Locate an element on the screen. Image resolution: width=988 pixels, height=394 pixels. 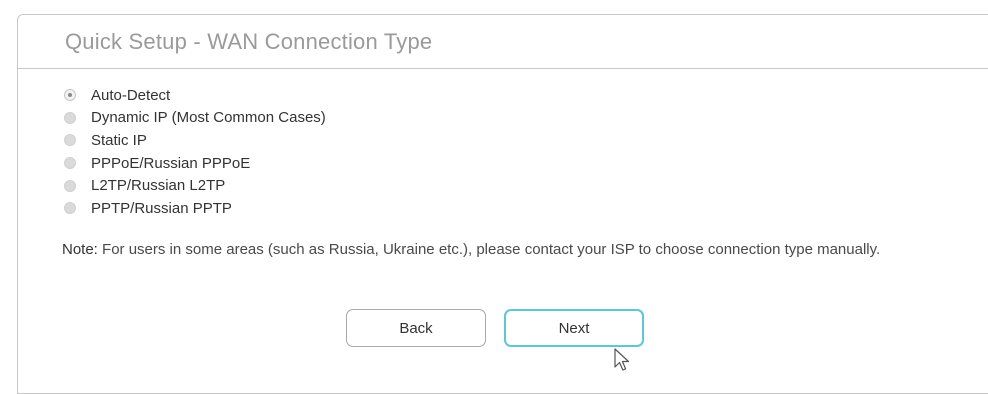
option-label: PPTP/Russian PPTP is located at coordinates (161, 208).